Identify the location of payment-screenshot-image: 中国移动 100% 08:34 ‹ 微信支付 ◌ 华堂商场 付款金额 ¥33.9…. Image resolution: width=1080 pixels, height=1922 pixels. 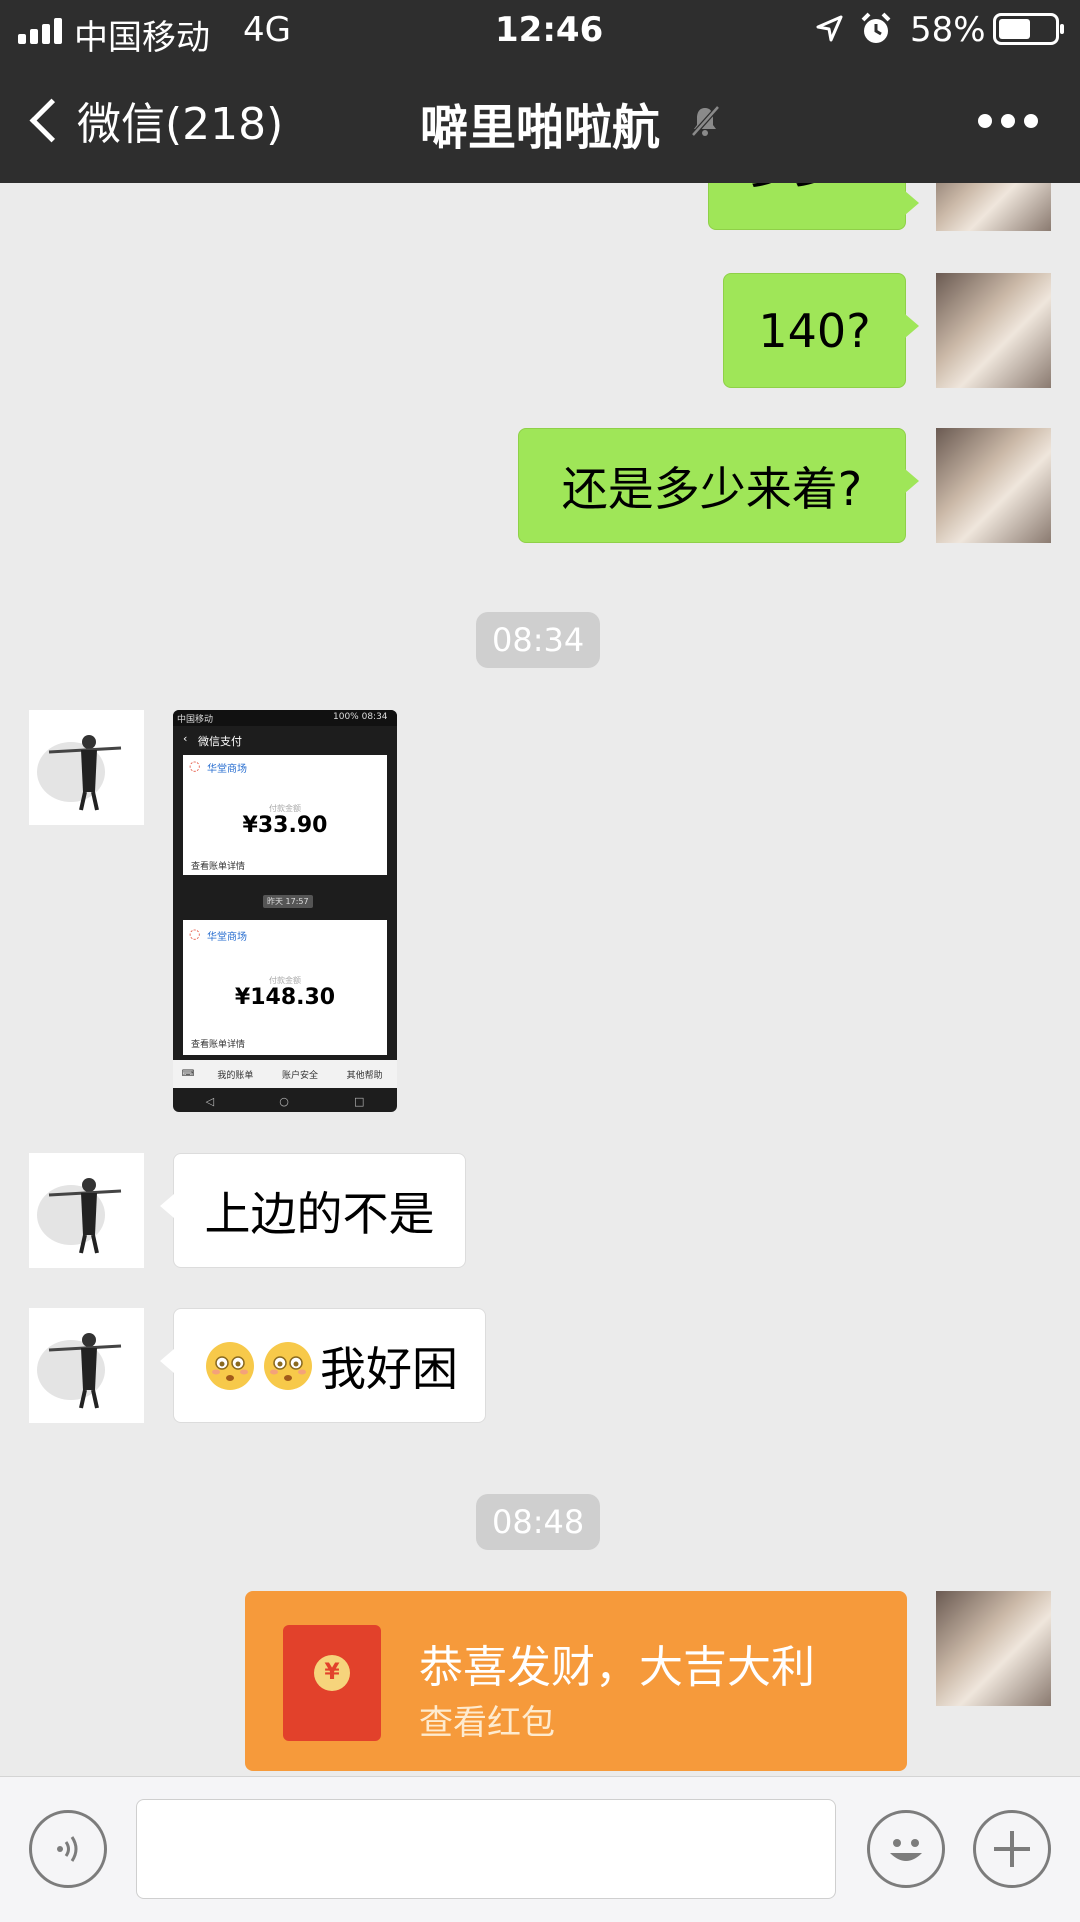
(285, 911).